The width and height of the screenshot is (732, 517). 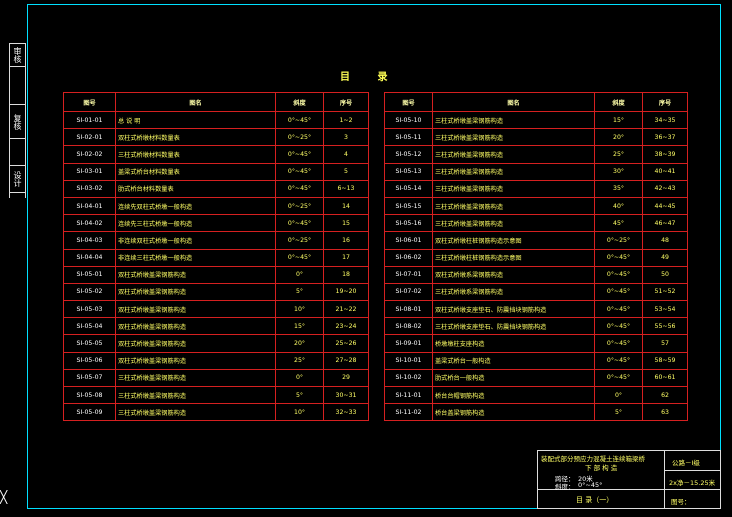 What do you see at coordinates (89, 257) in the screenshot?
I see `drawing-number-cell: SI-04-04` at bounding box center [89, 257].